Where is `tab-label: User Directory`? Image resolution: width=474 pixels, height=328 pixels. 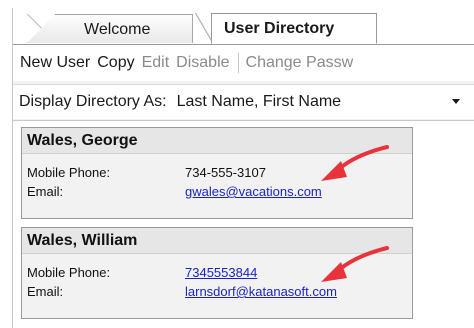 tab-label: User Directory is located at coordinates (279, 28).